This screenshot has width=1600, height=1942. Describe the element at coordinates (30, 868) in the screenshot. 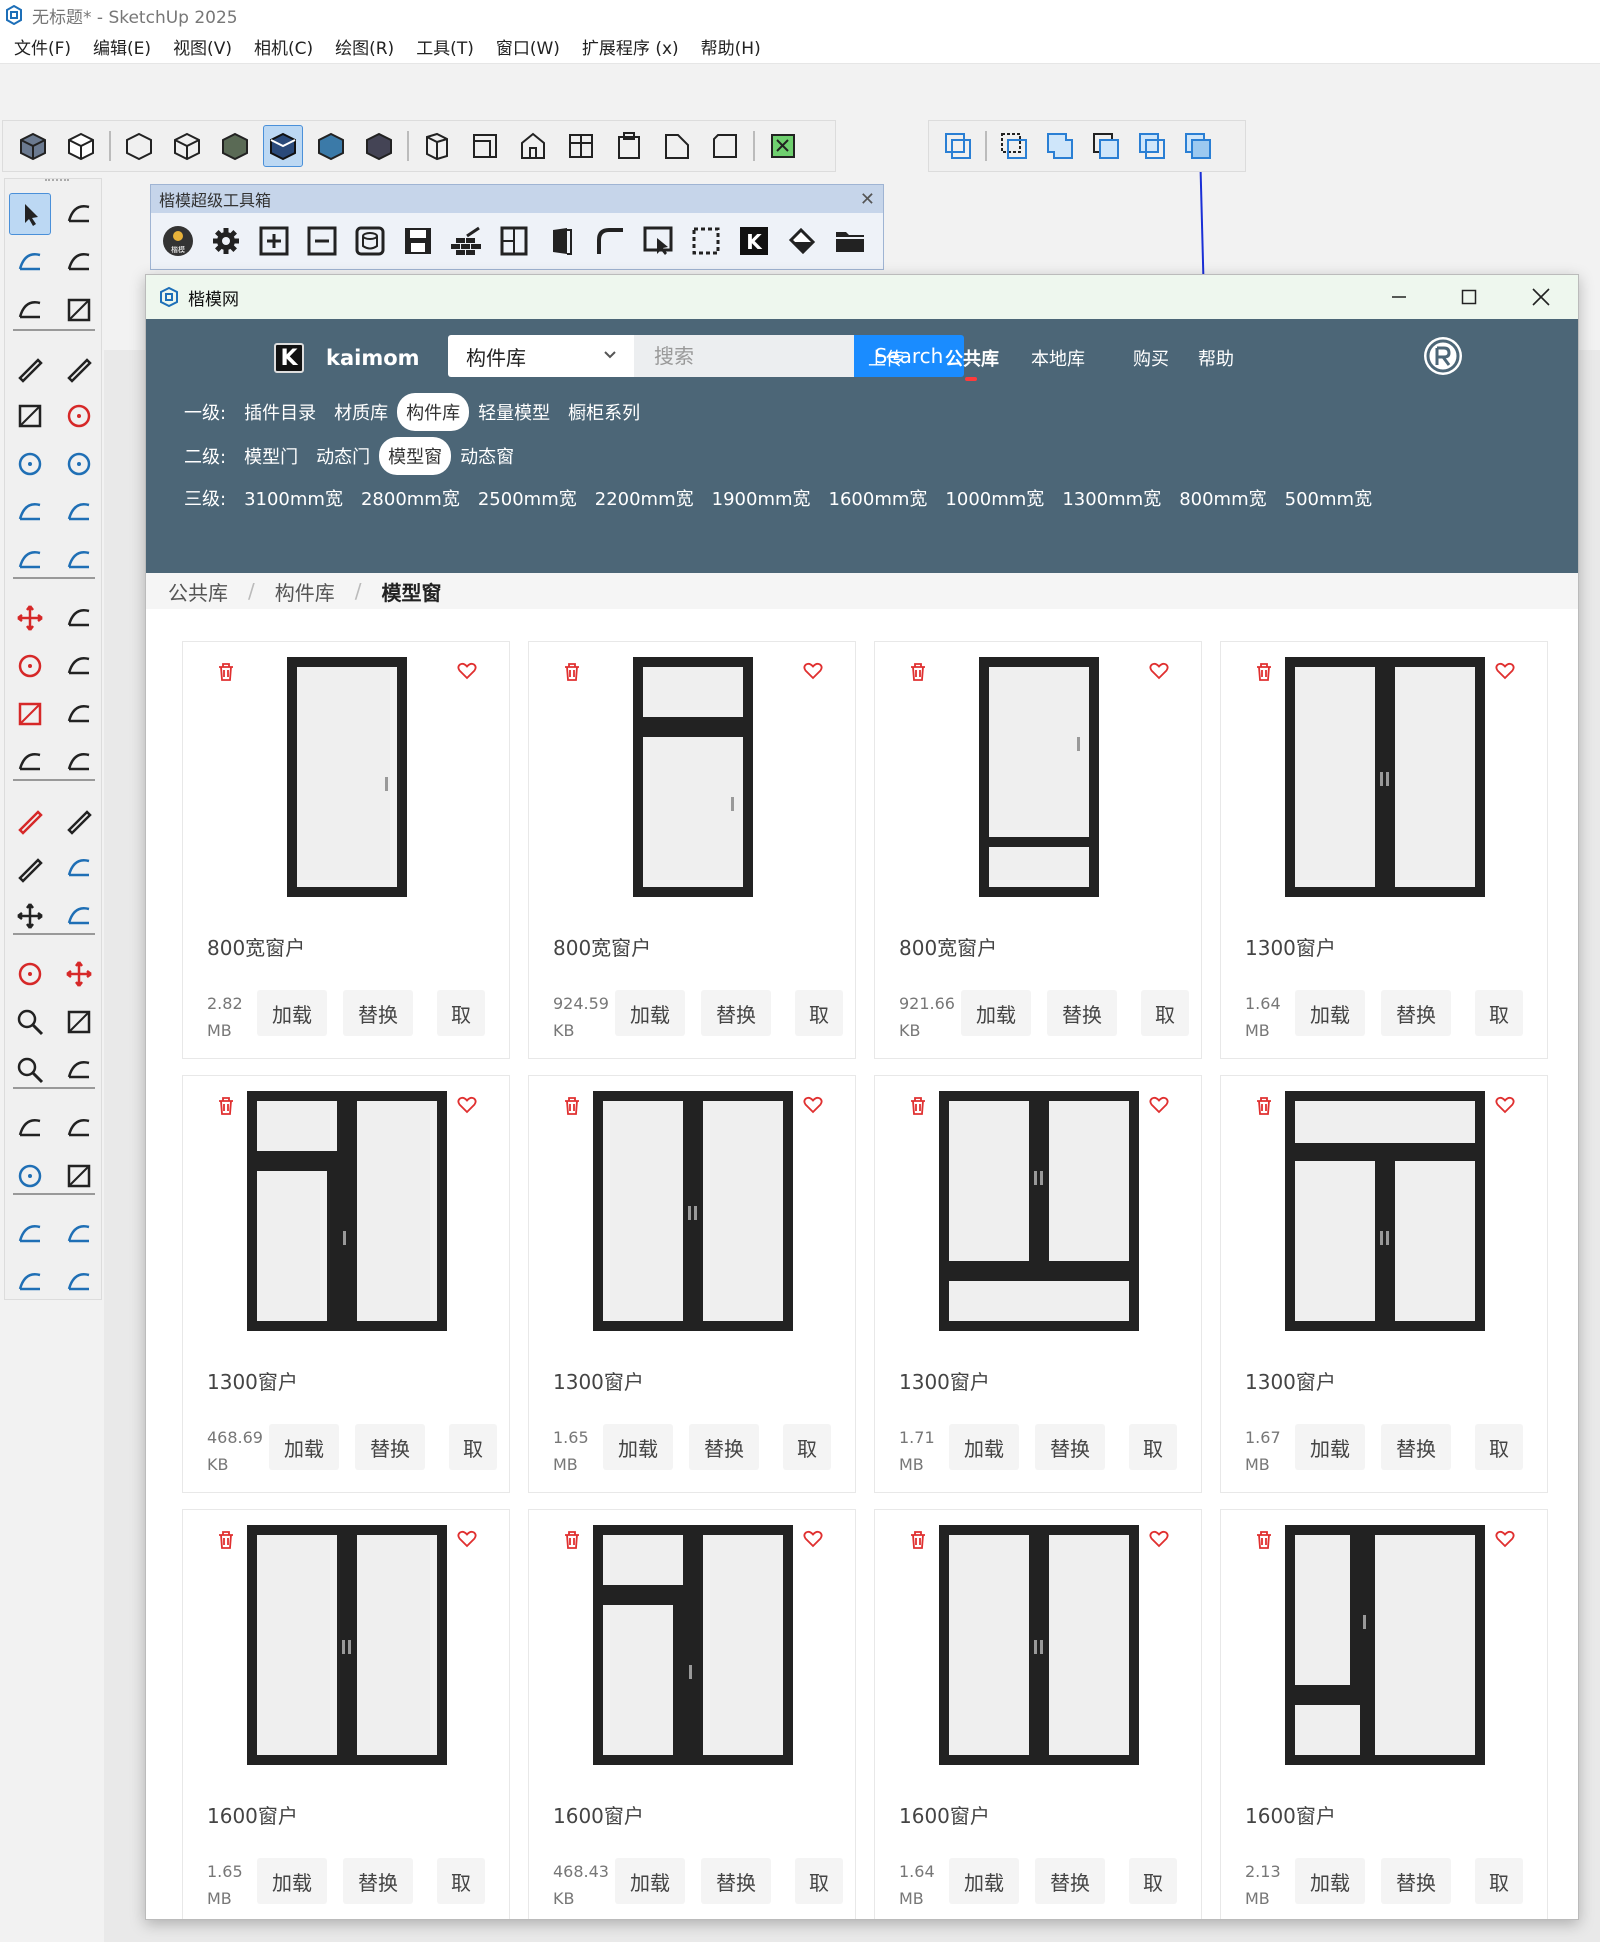

I see `protractor-icon` at that location.